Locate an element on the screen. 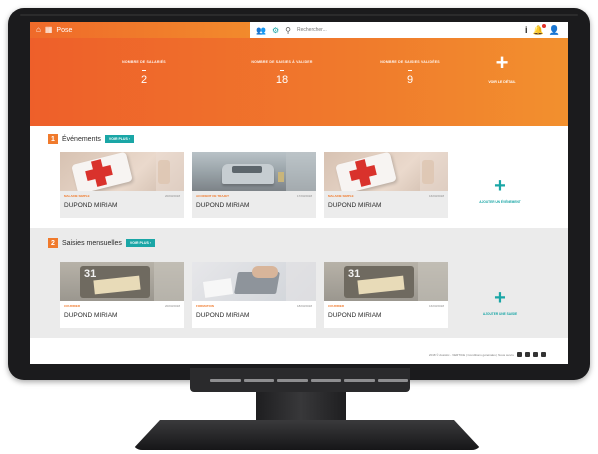 The height and width of the screenshot is (454, 598). medical-kit-image is located at coordinates (386, 171).